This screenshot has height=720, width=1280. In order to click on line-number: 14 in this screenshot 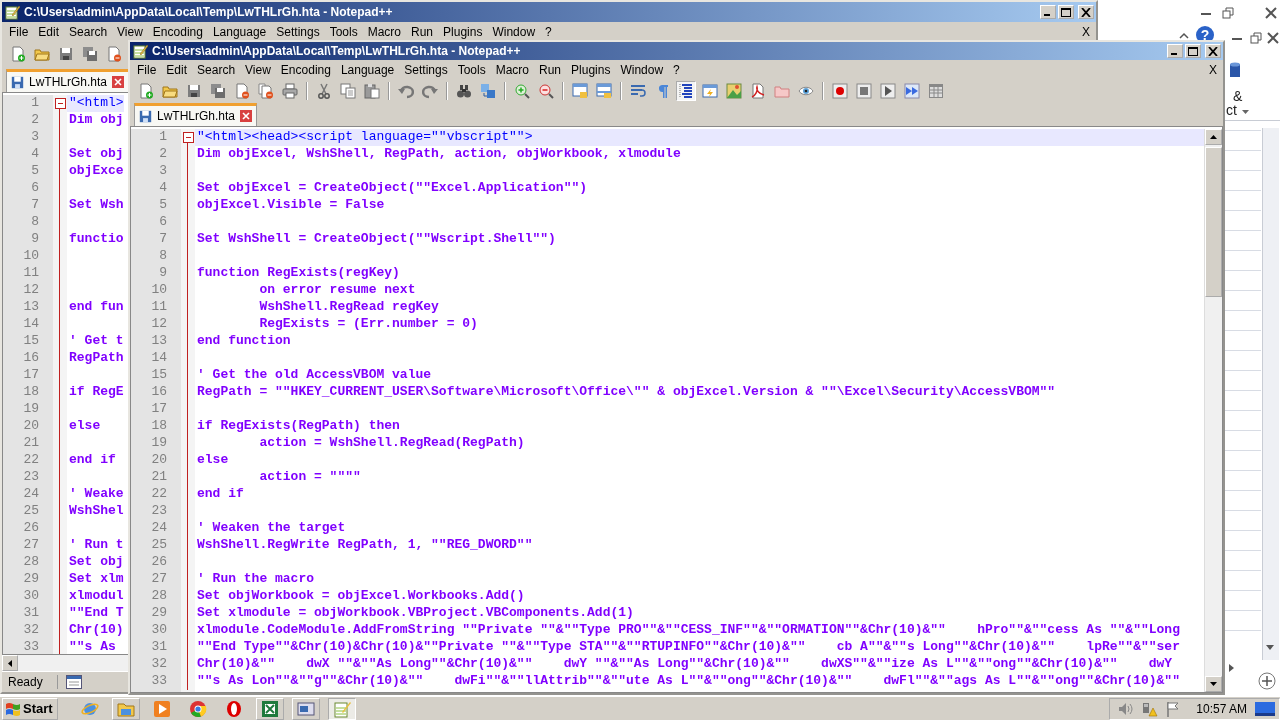, I will do `click(159, 358)`.